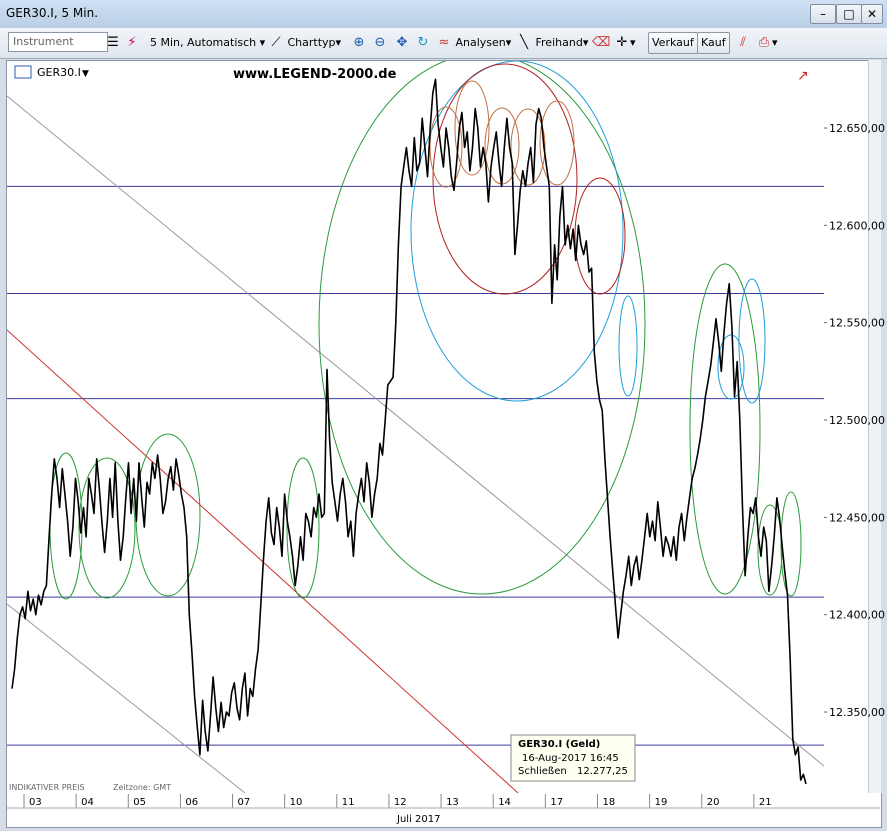 The height and width of the screenshot is (831, 887). What do you see at coordinates (857, 323) in the screenshot?
I see `price-tick-label: 12.550,00` at bounding box center [857, 323].